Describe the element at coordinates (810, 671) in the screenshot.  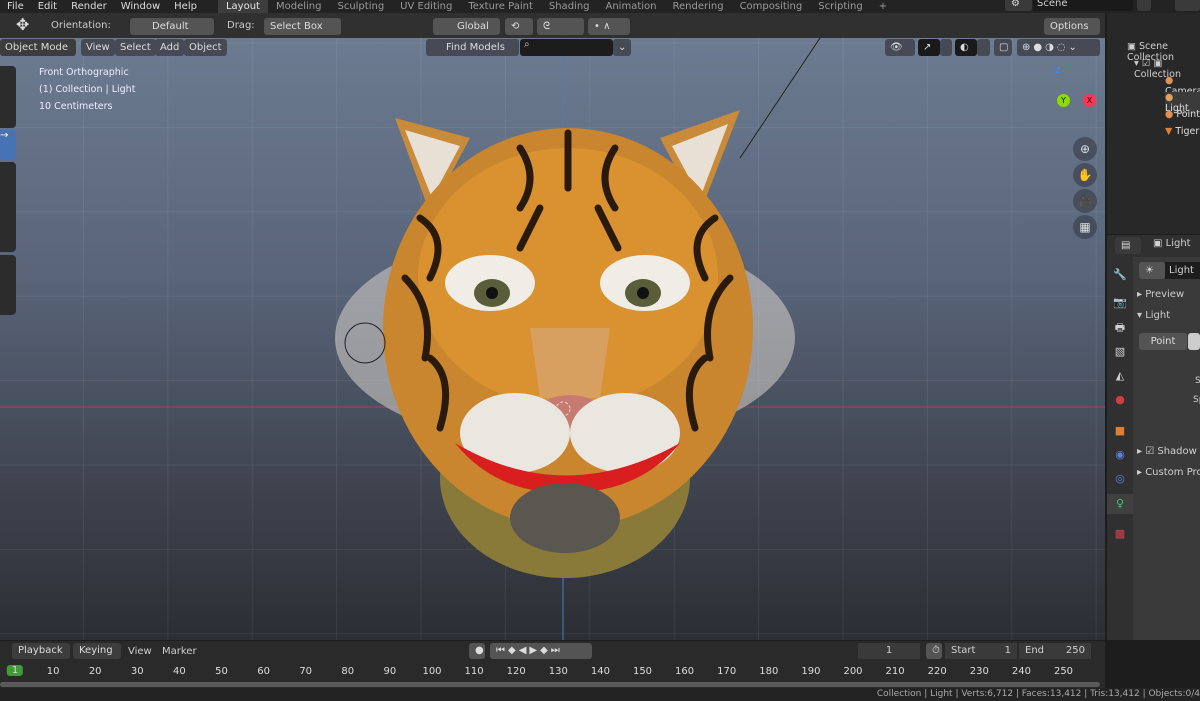
I see `frame-number: 190` at that location.